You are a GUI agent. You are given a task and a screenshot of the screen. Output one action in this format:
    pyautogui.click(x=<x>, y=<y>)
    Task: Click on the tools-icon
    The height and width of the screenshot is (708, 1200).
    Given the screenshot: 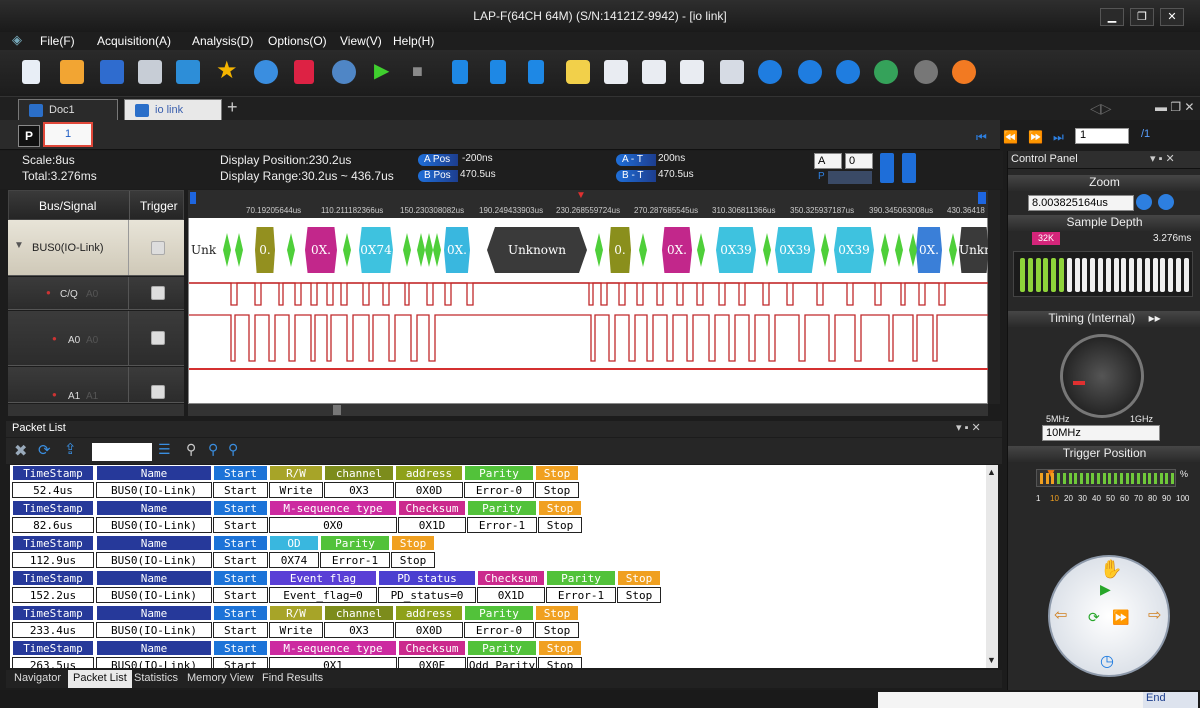 What is the action you would take?
    pyautogui.click(x=304, y=72)
    